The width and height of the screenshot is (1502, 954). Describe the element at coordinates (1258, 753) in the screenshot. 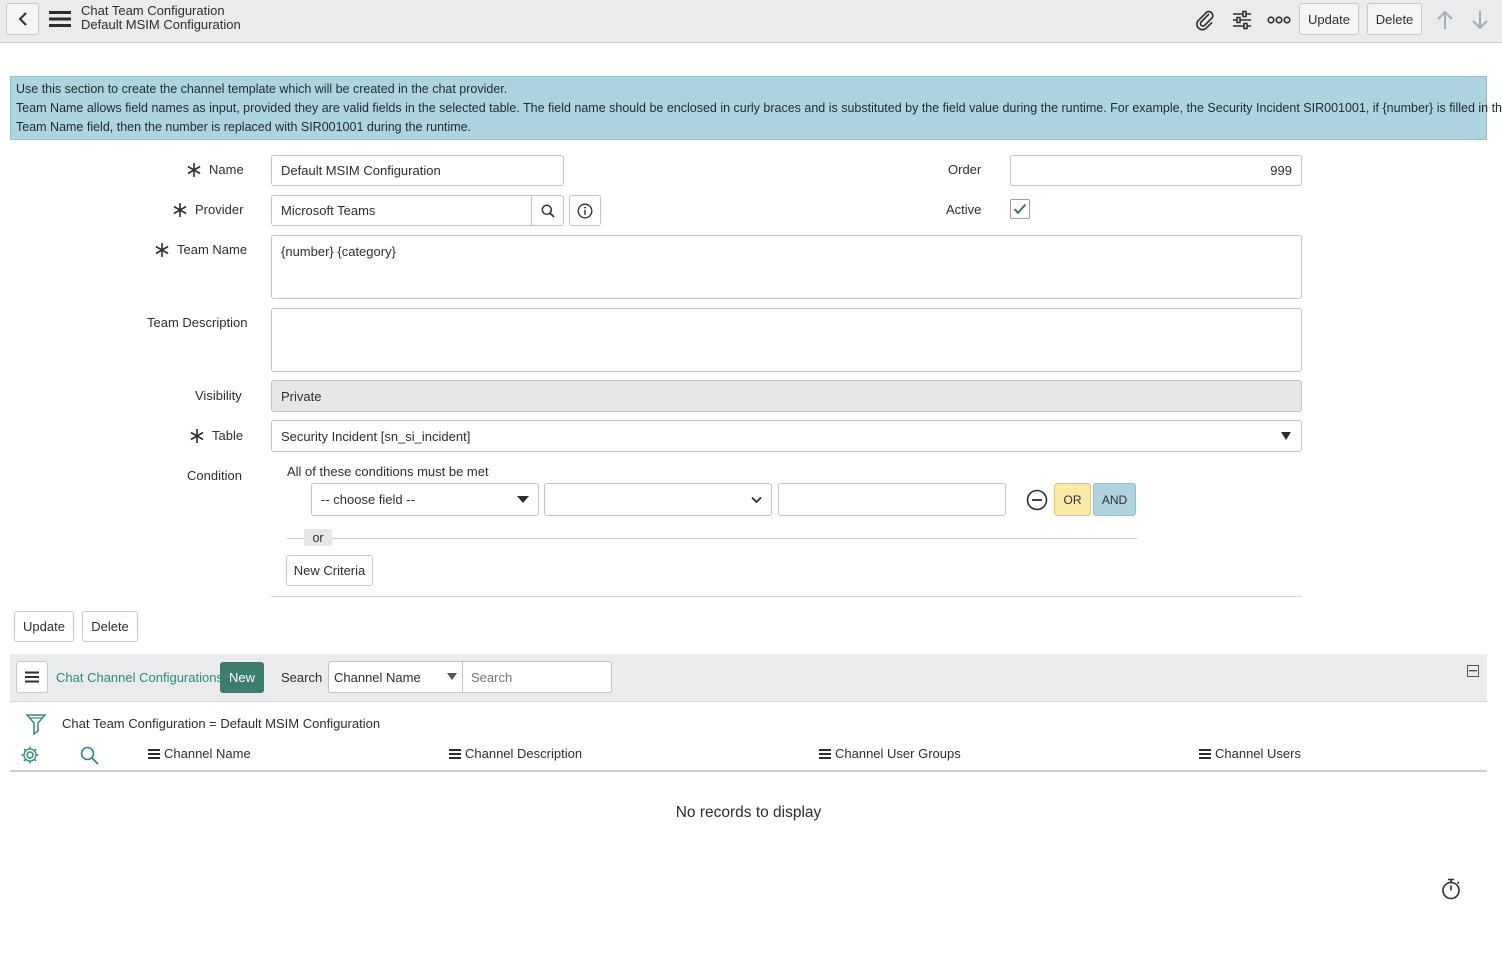

I see `column-label: Channel Users` at that location.